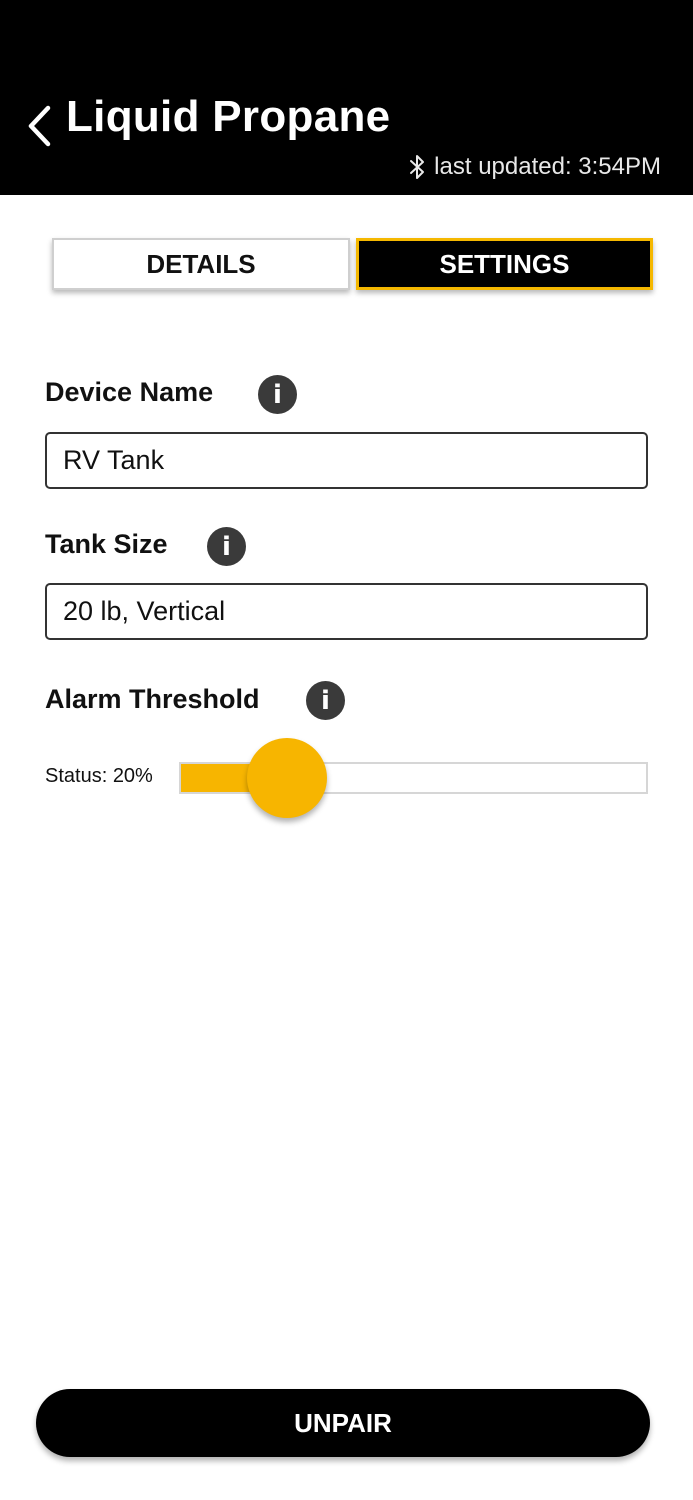 This screenshot has height=1500, width=693. Describe the element at coordinates (129, 392) in the screenshot. I see `device-name-label: Device Name` at that location.